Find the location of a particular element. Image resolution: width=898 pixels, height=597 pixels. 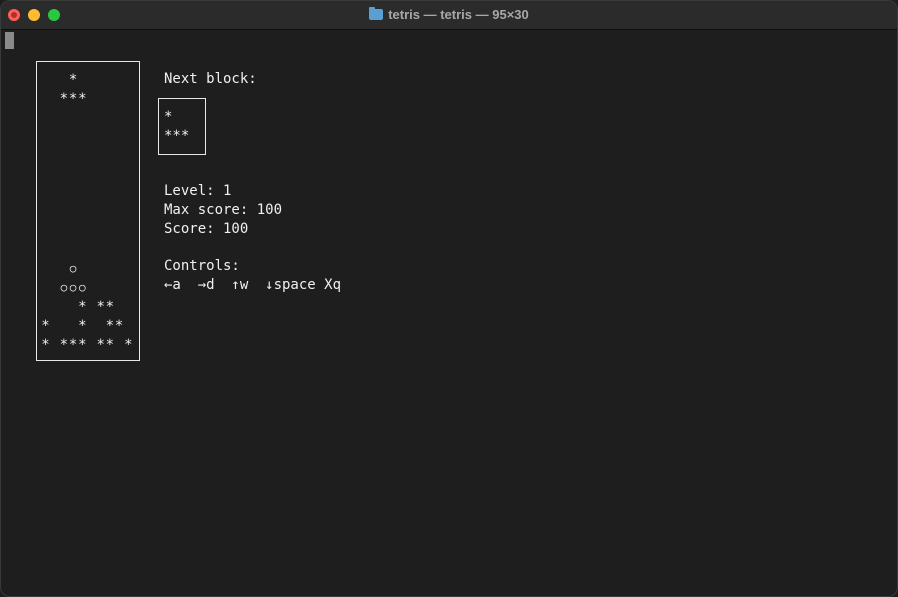

controls-keys: ←a →d ↑w ↓space Xq is located at coordinates (253, 285).